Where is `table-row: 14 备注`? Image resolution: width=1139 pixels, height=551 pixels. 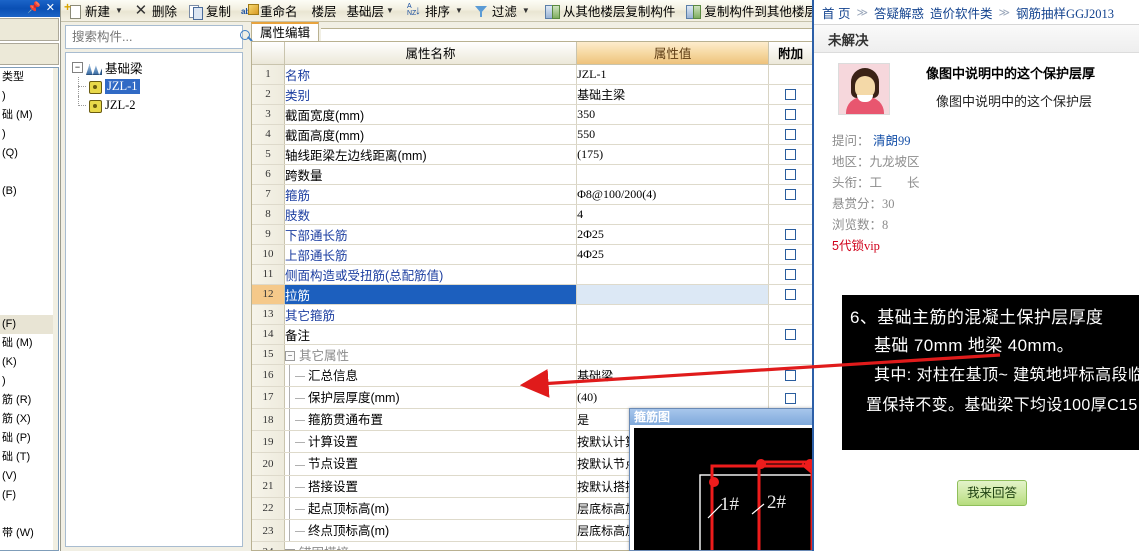 table-row: 14 备注 is located at coordinates (532, 334).